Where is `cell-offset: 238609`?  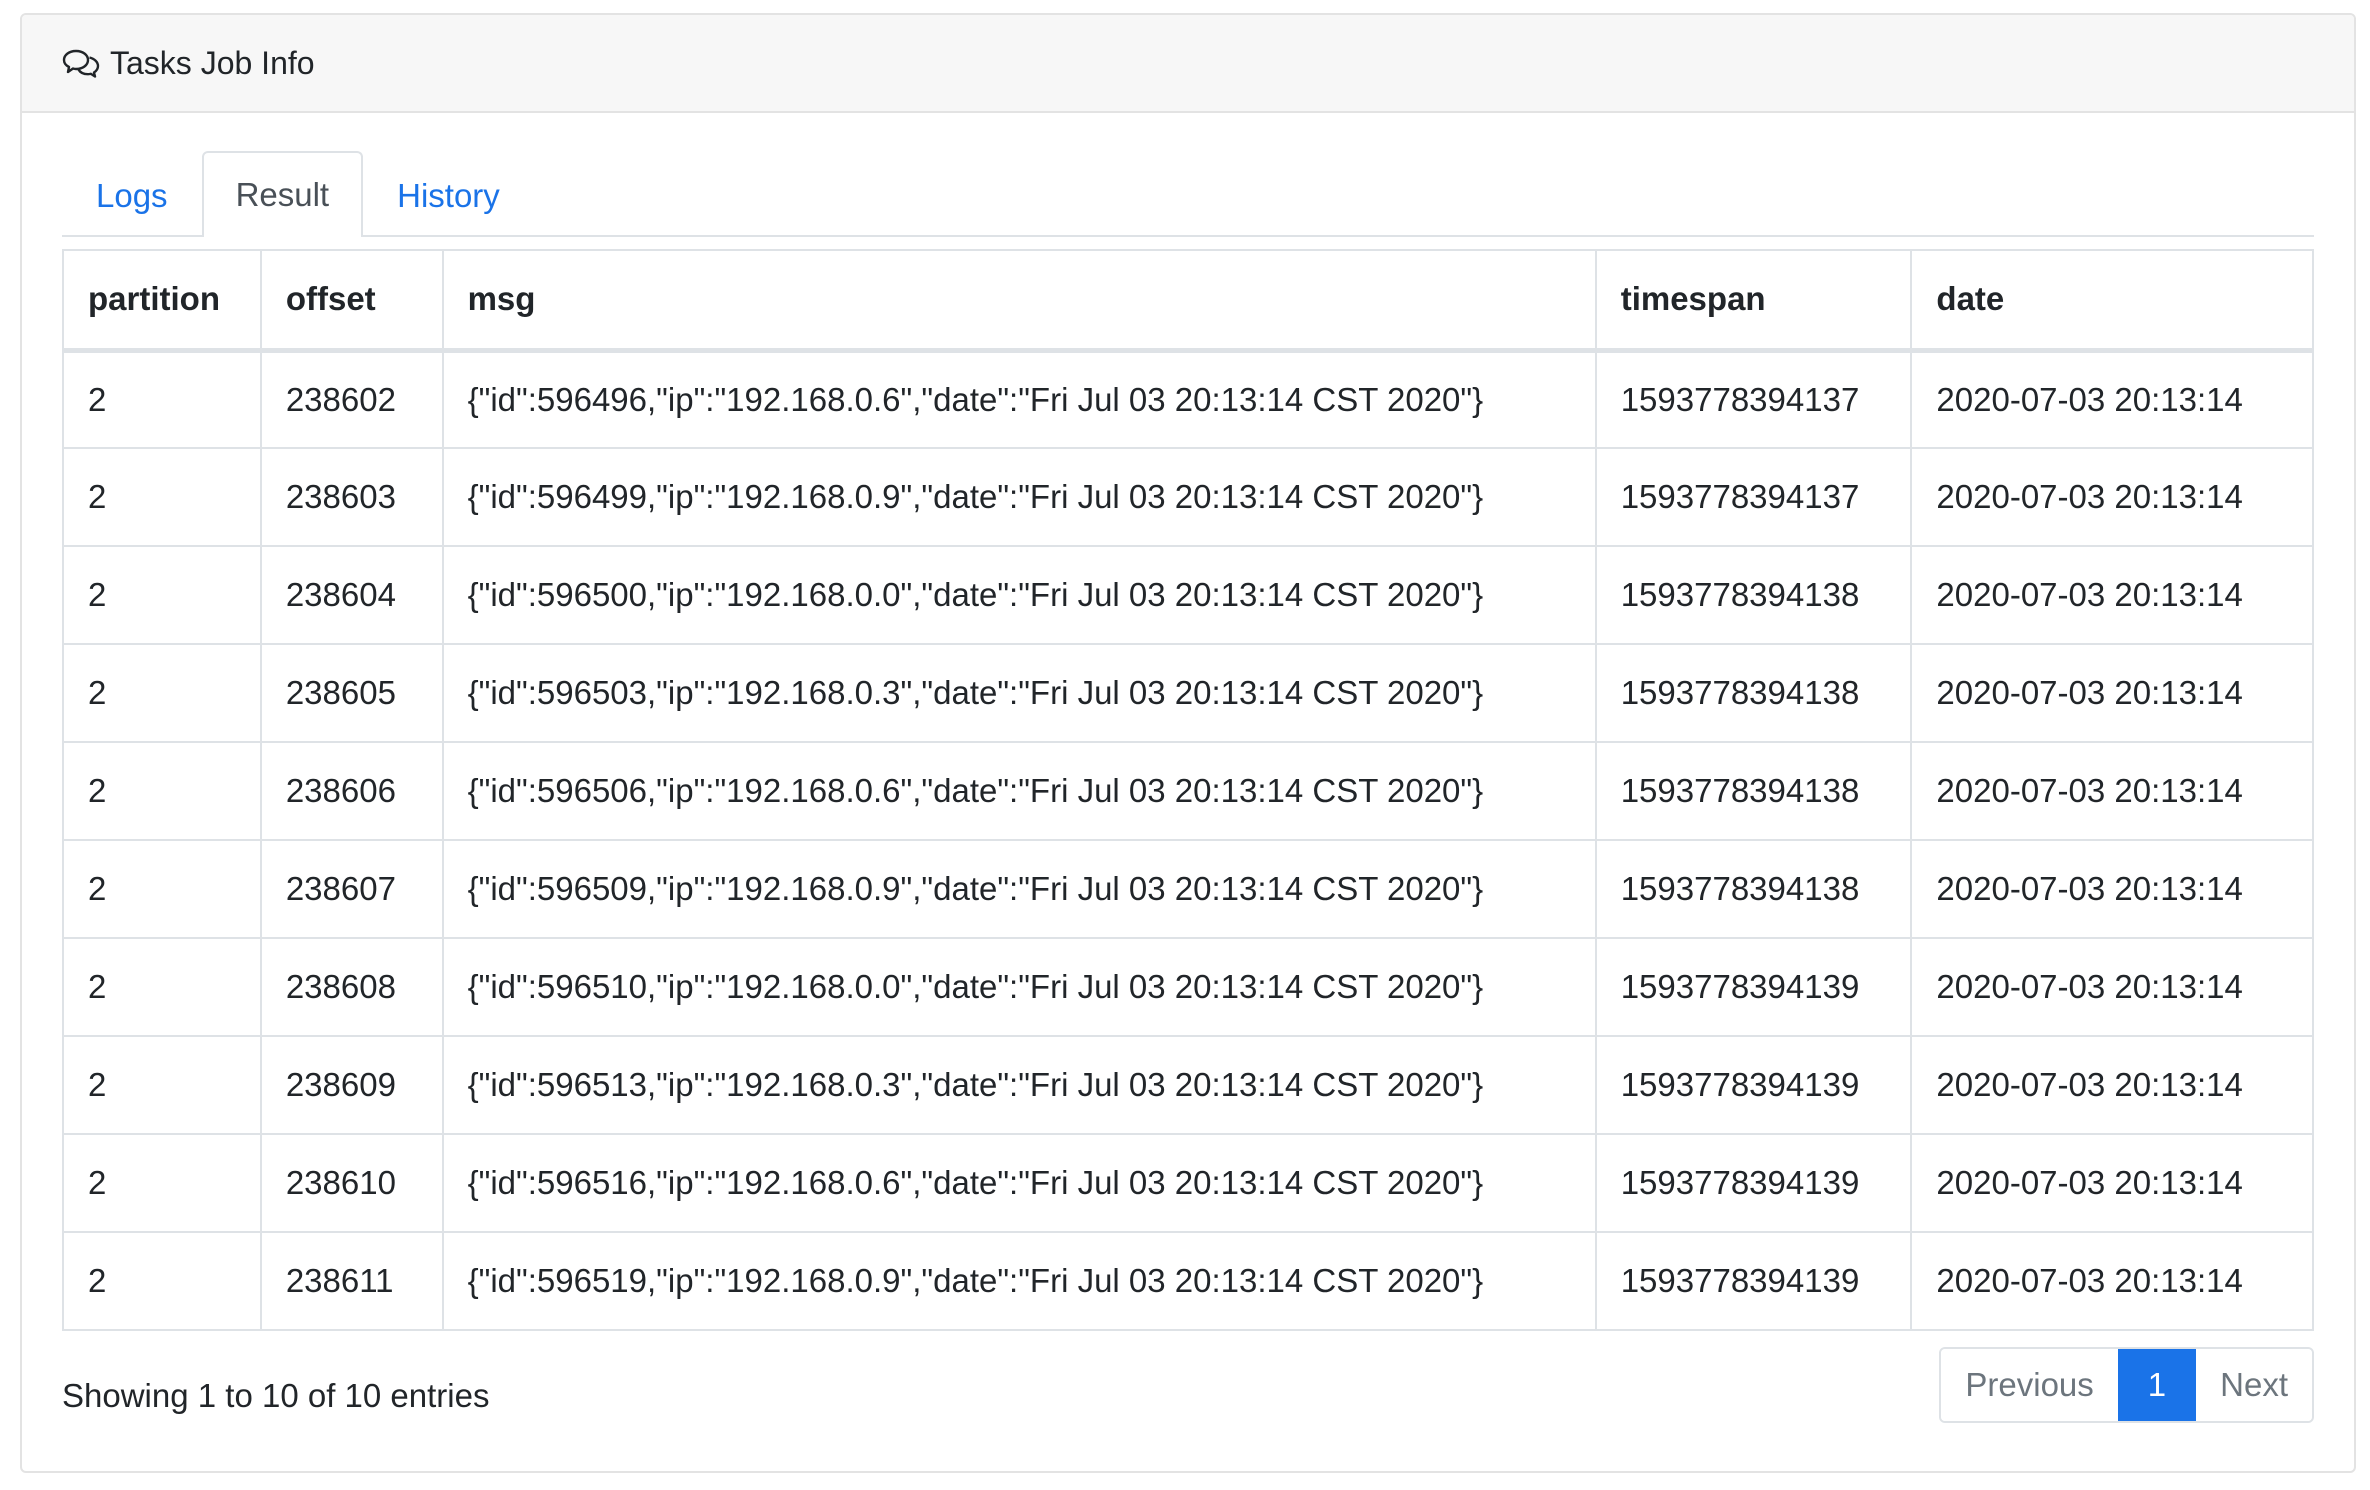
cell-offset: 238609 is located at coordinates (351, 1085).